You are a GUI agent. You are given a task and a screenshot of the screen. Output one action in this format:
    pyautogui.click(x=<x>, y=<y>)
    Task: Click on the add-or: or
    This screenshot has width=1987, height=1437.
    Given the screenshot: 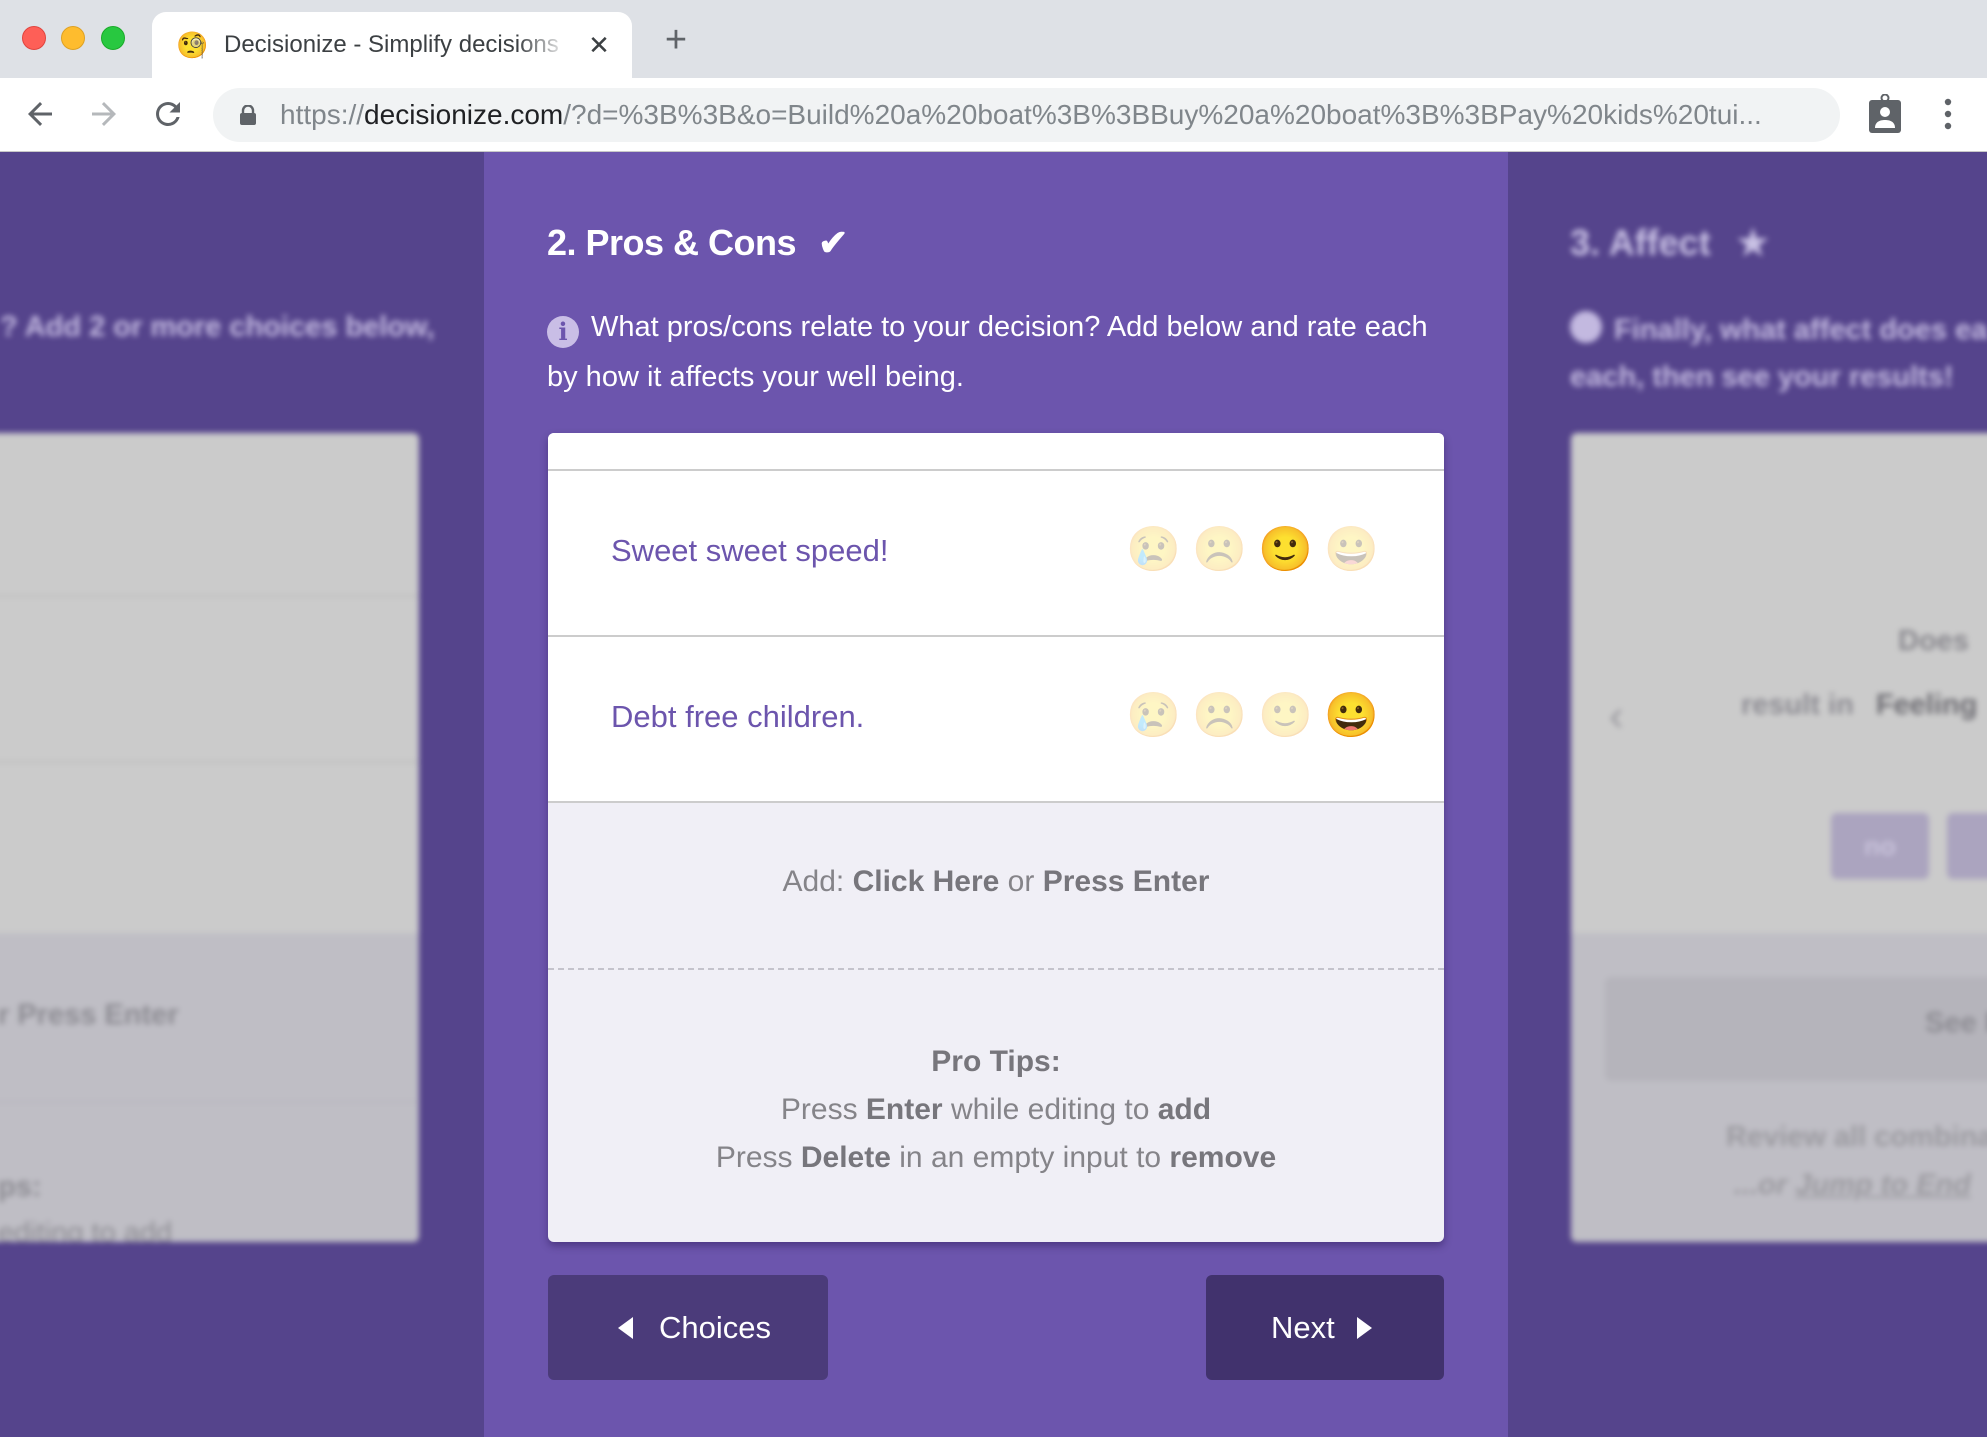 What is the action you would take?
    pyautogui.click(x=1021, y=881)
    